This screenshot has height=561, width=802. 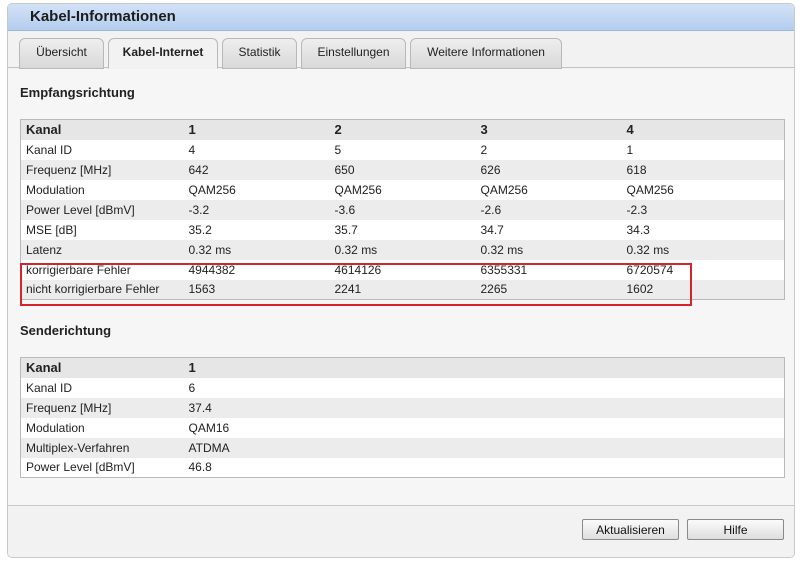 I want to click on refresh-button: Aktualisieren, so click(x=630, y=529).